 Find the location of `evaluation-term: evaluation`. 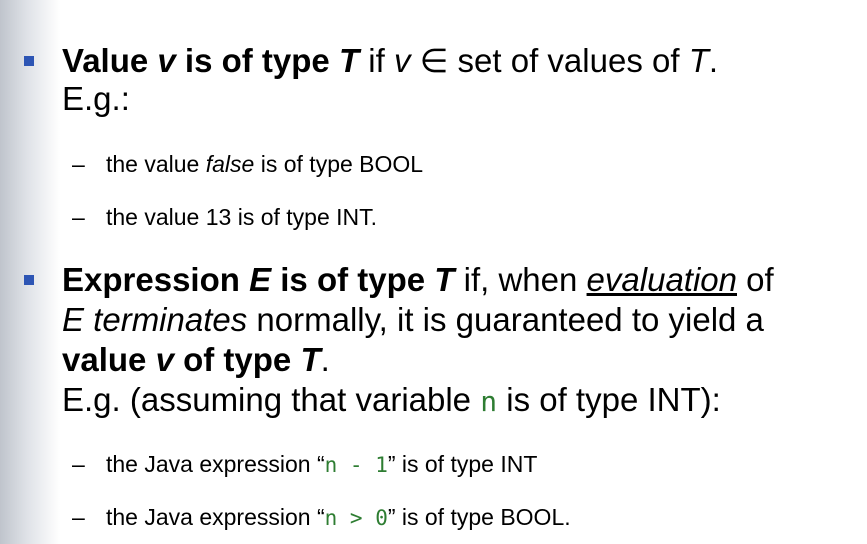

evaluation-term: evaluation is located at coordinates (661, 279).